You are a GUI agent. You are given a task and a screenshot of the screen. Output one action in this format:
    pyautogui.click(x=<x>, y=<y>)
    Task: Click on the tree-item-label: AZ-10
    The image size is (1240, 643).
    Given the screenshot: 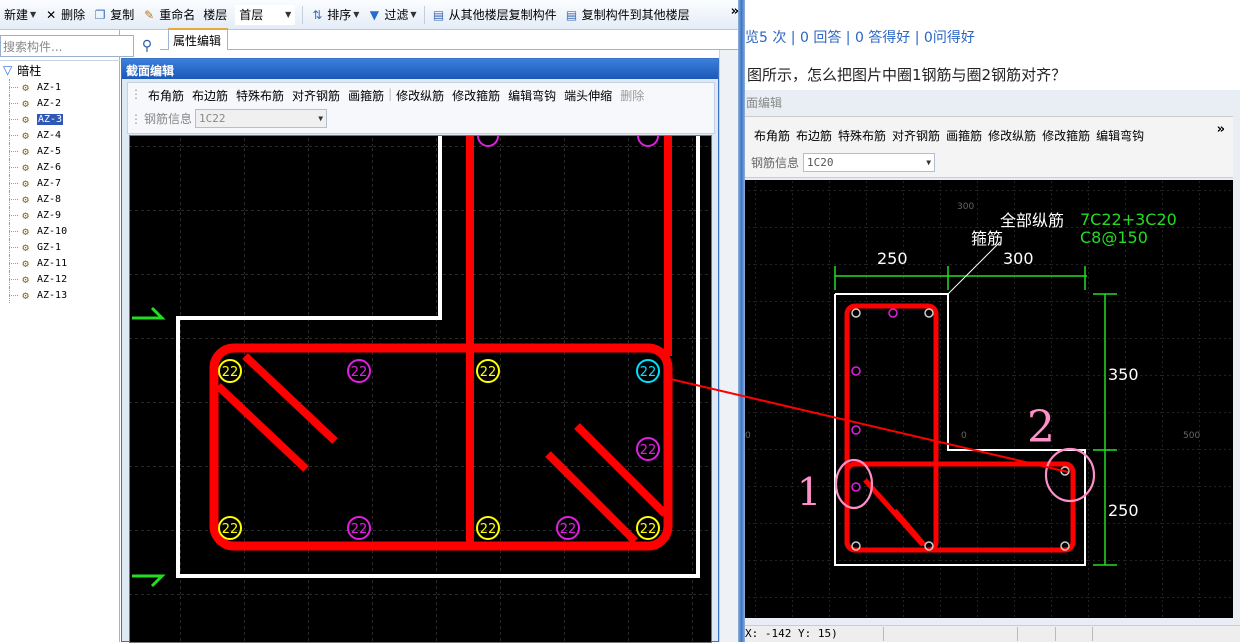 What is the action you would take?
    pyautogui.click(x=52, y=231)
    